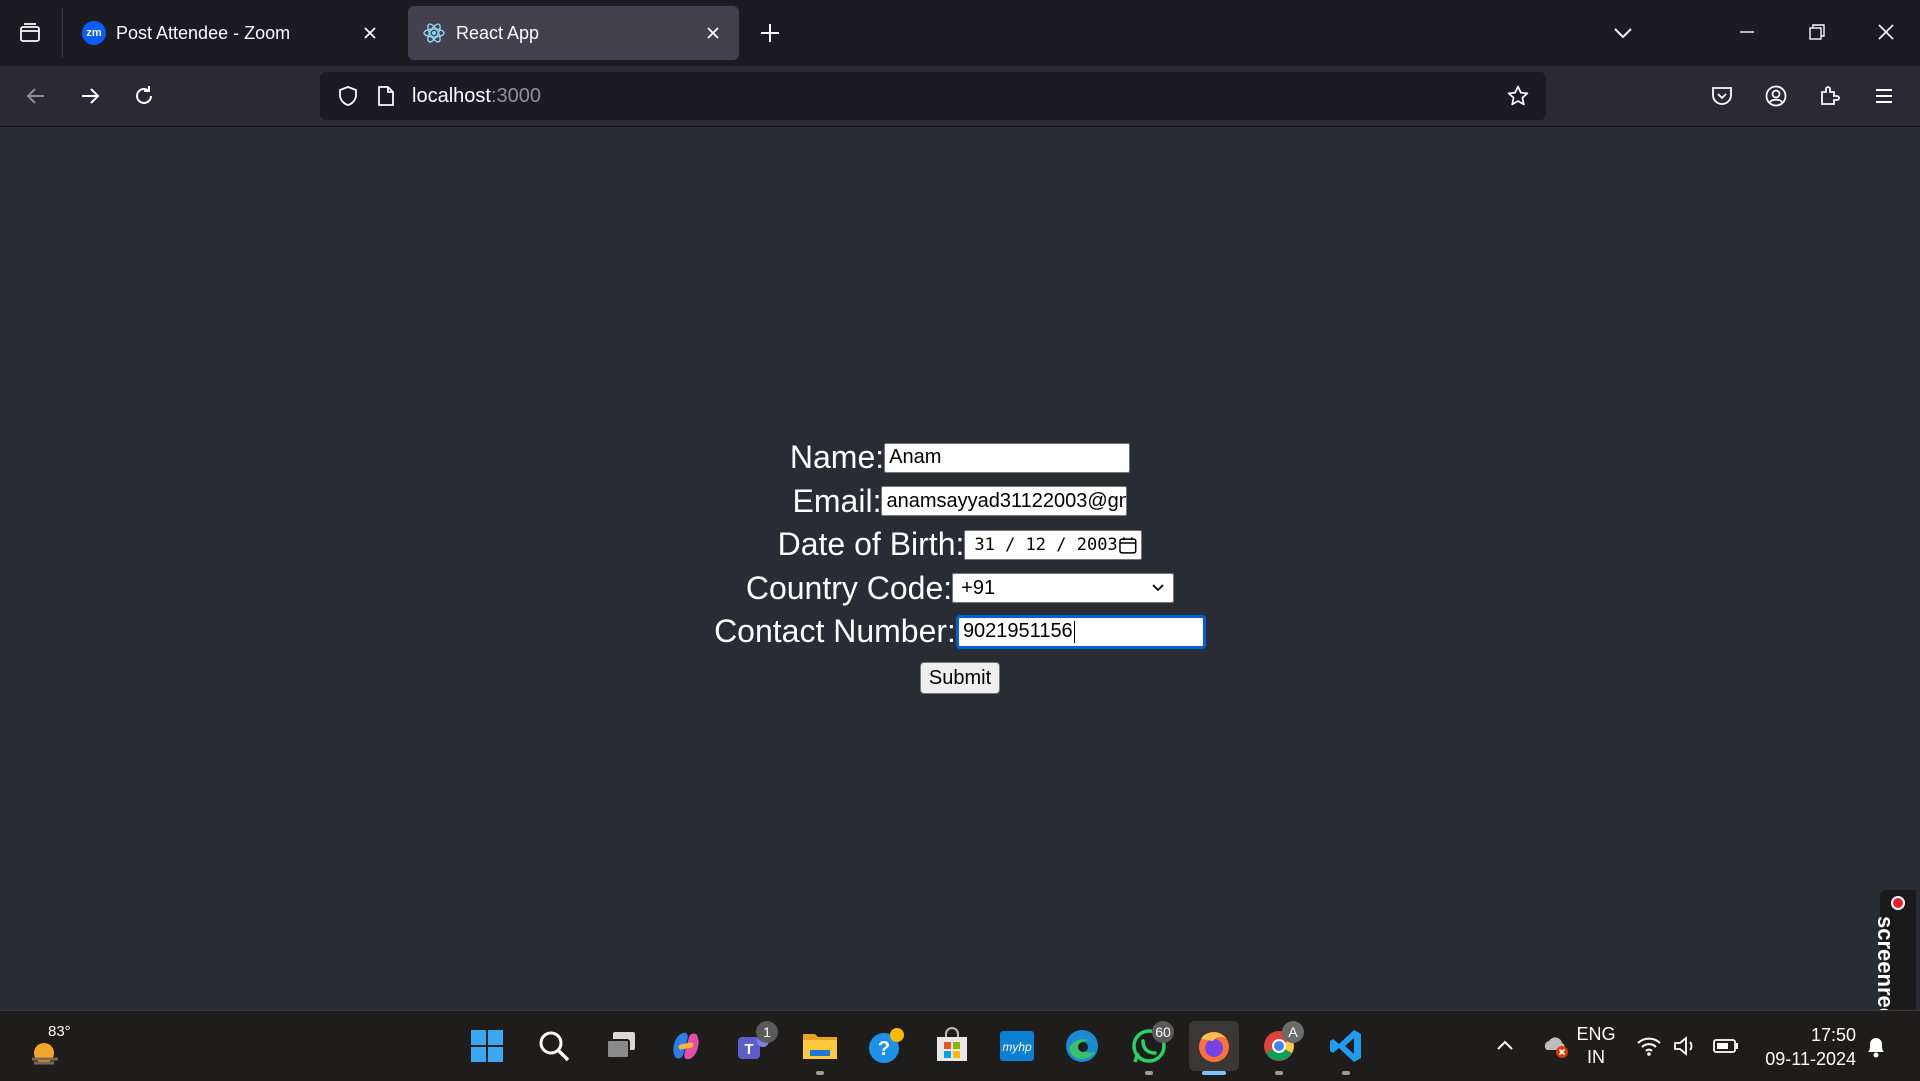 The image size is (1920, 1081). I want to click on account-icon, so click(1776, 96).